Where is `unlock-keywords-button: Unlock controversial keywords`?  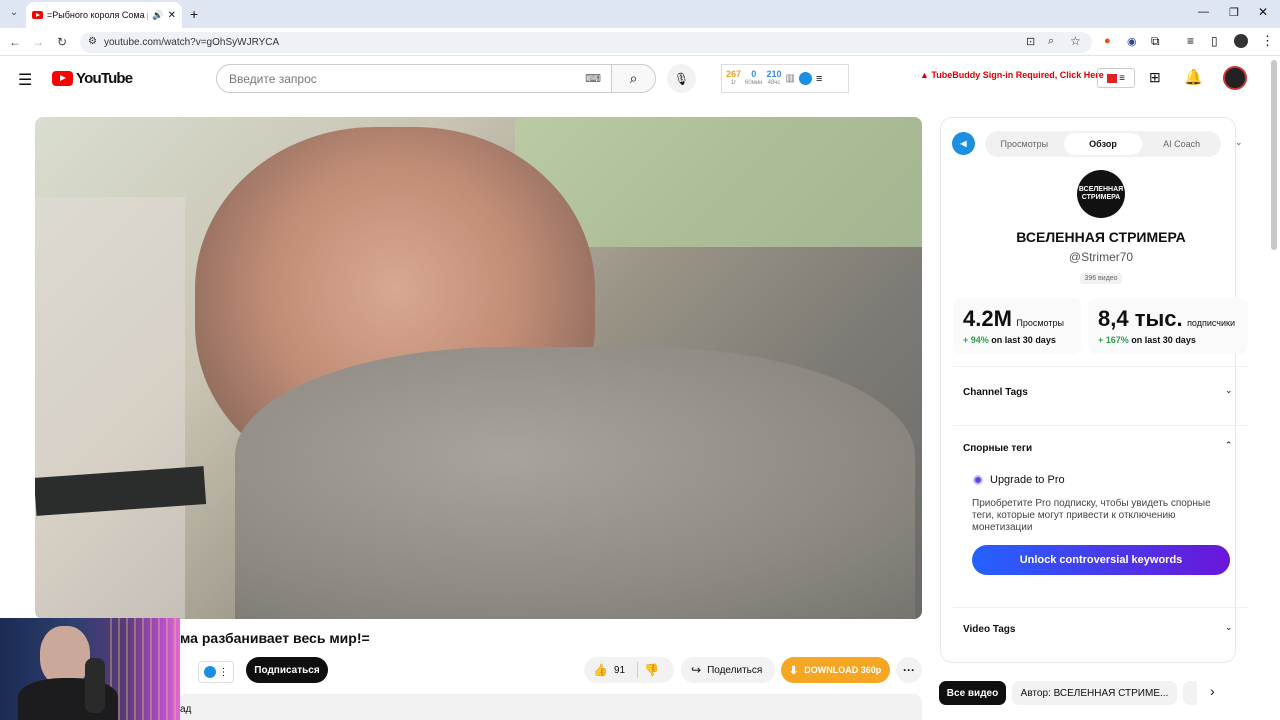 unlock-keywords-button: Unlock controversial keywords is located at coordinates (1101, 560).